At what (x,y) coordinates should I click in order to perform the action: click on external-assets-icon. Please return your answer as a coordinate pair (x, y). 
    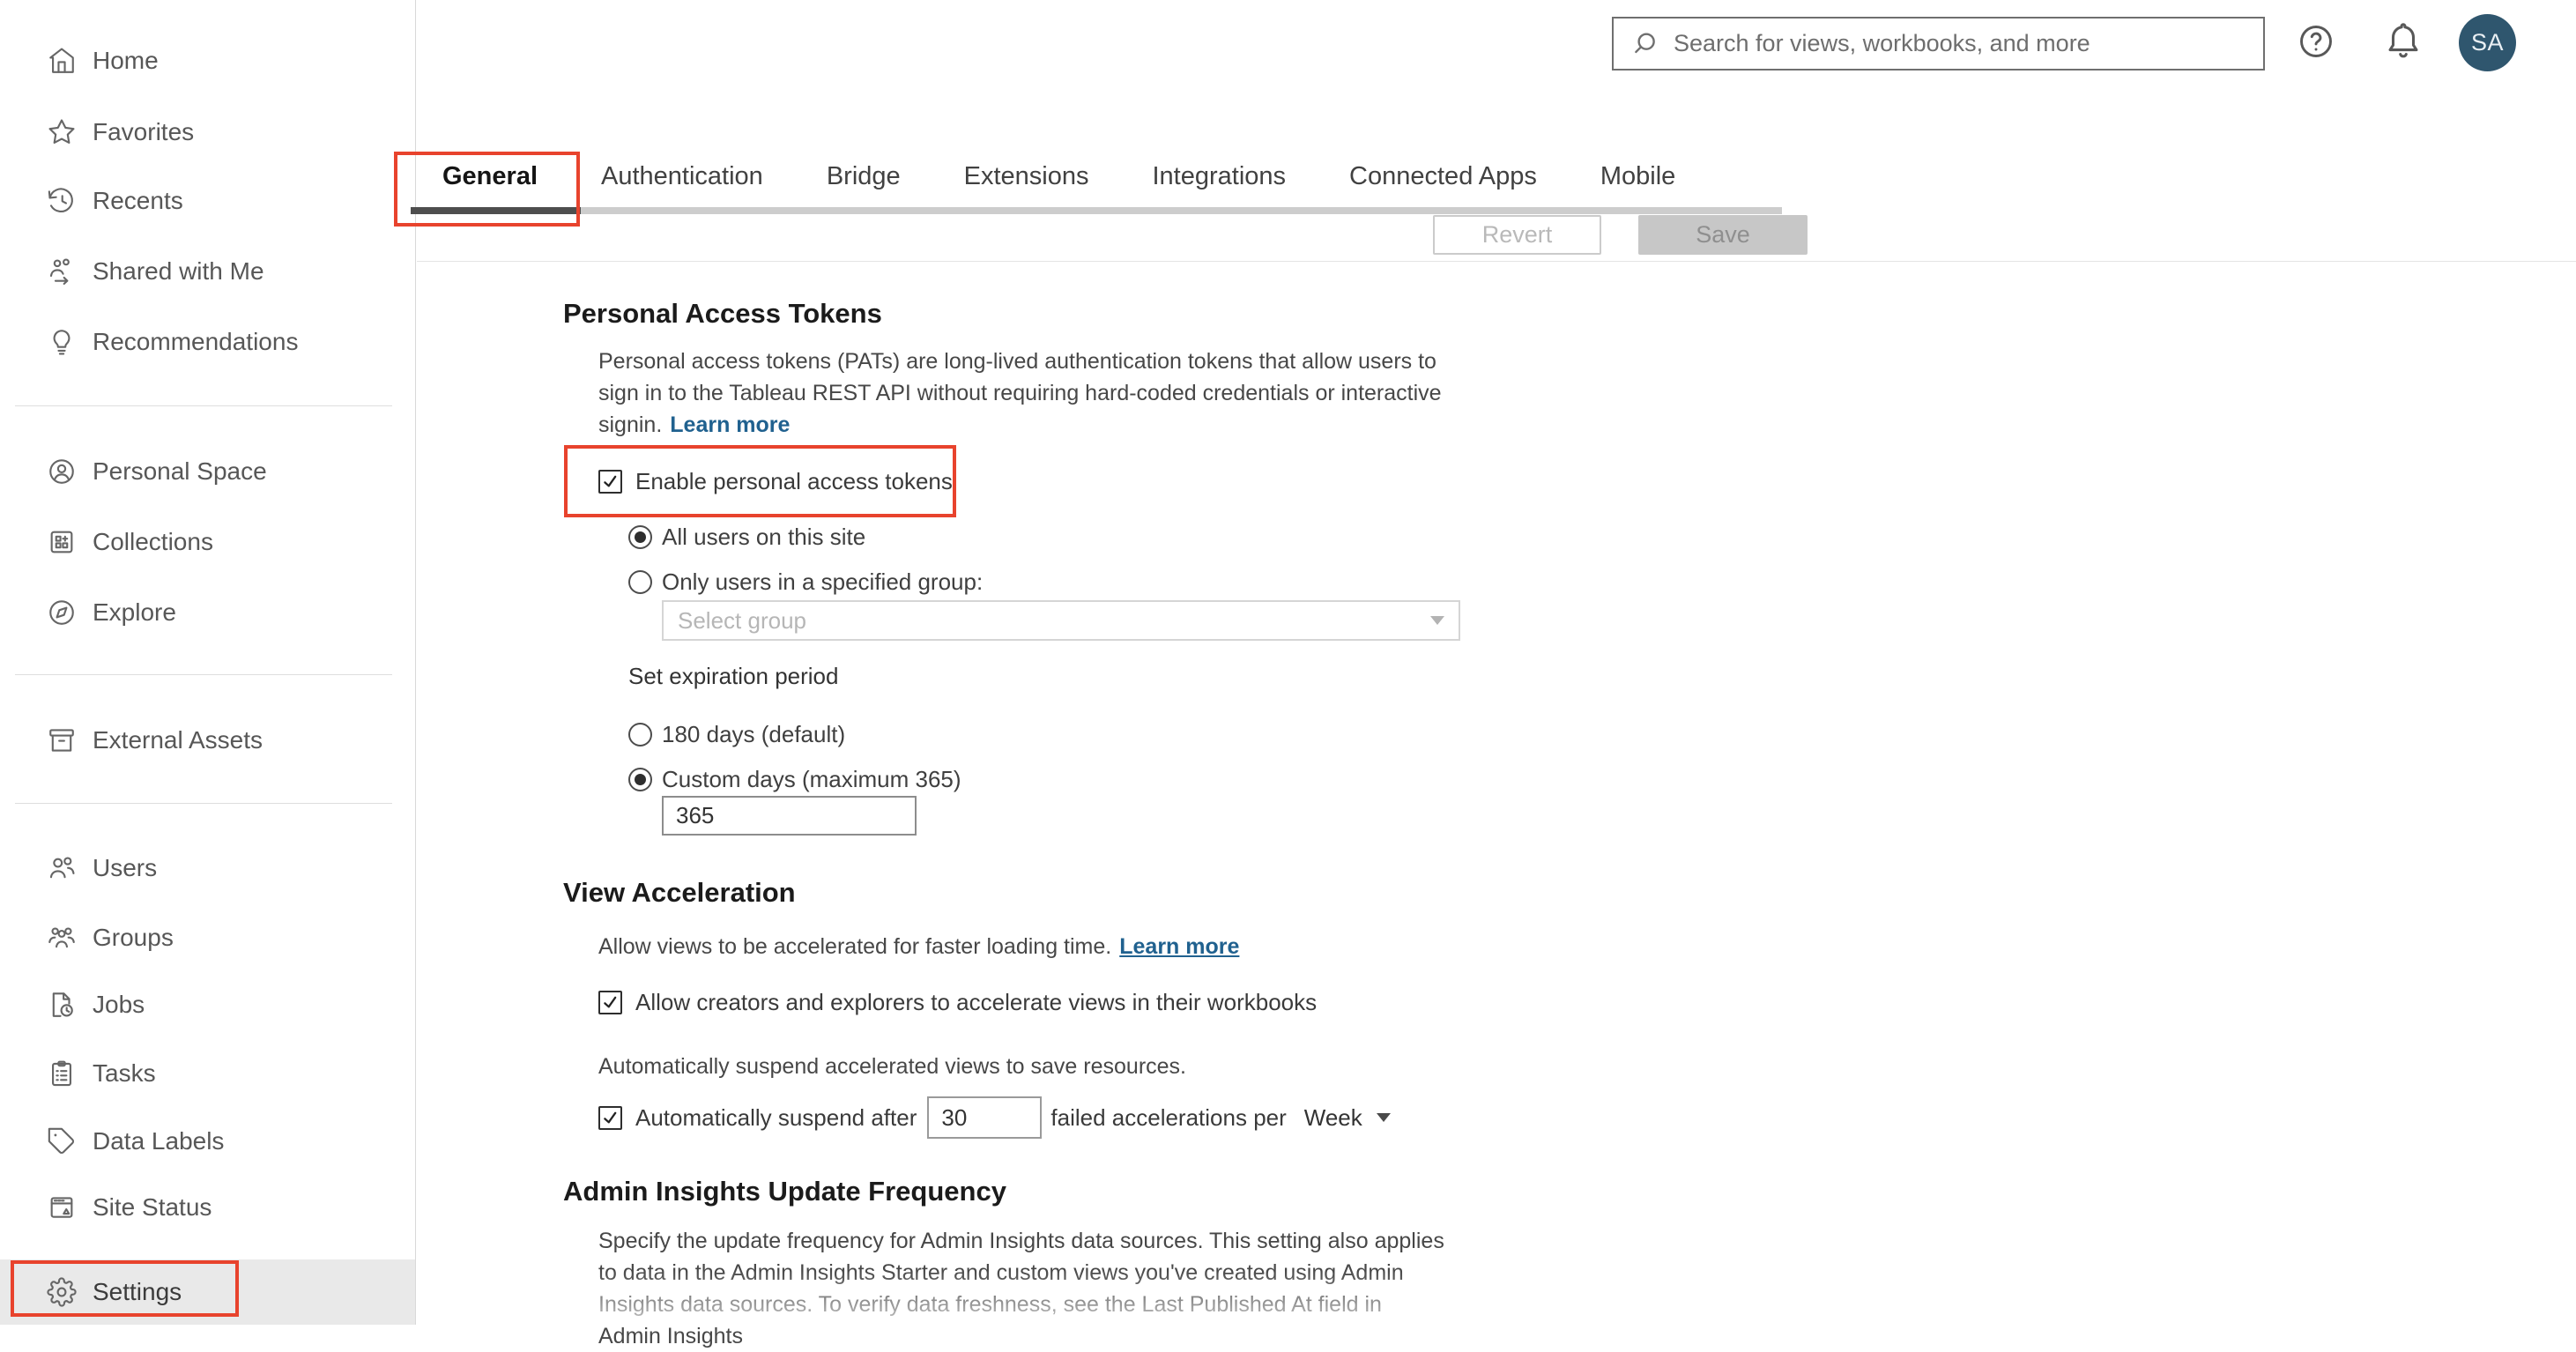
    Looking at the image, I should click on (62, 740).